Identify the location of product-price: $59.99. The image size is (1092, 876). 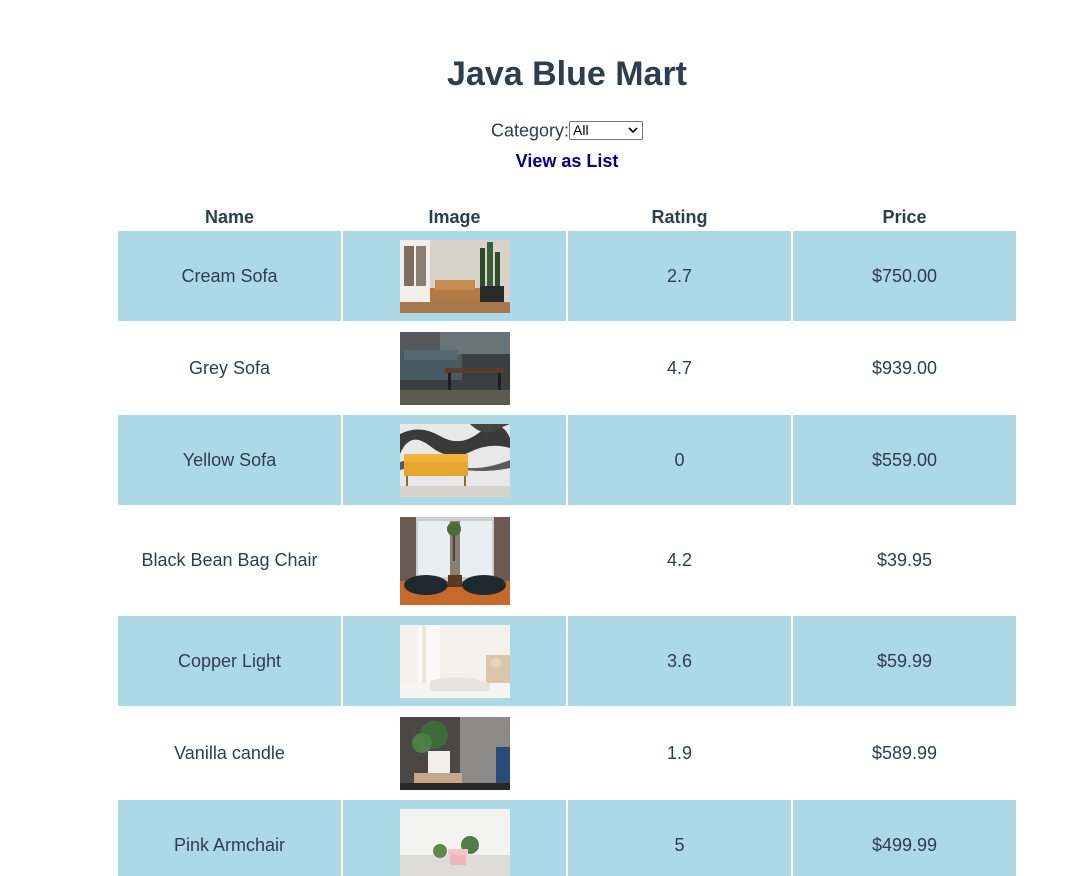
(904, 661).